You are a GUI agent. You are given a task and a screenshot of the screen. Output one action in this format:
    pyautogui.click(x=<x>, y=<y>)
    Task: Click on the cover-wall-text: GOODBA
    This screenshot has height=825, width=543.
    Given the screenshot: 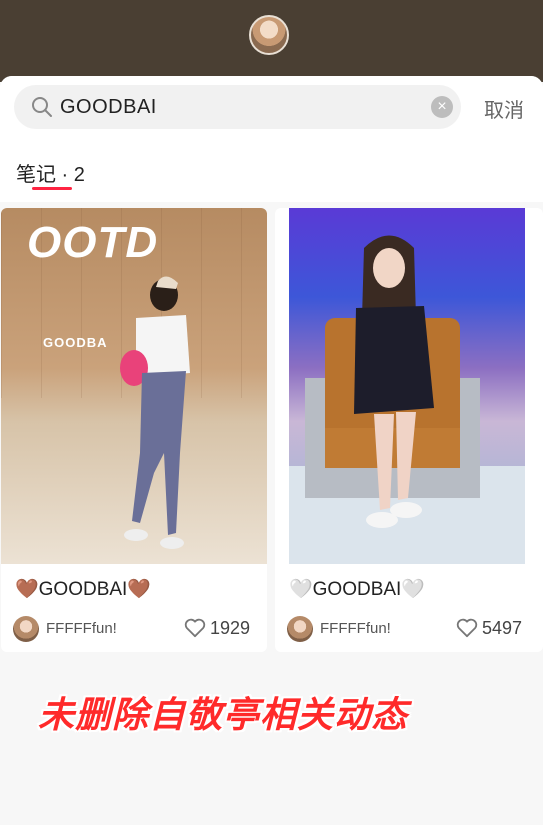 What is the action you would take?
    pyautogui.click(x=75, y=342)
    